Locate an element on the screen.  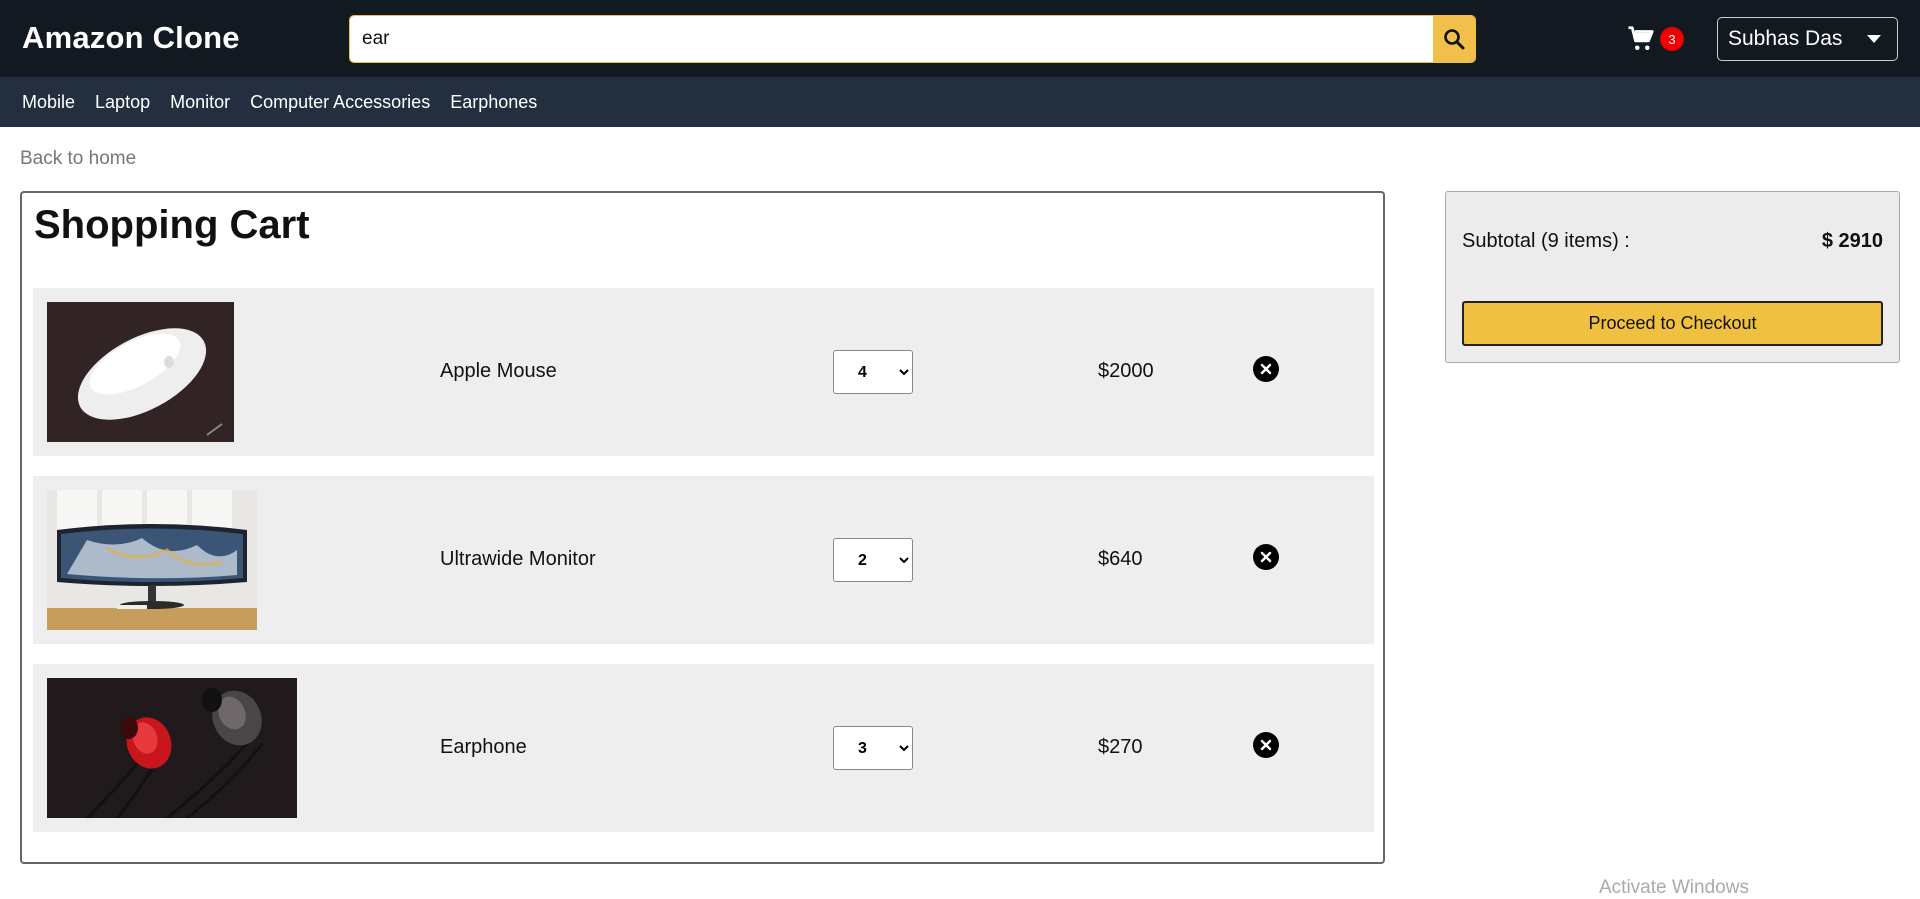
subtotal-label: Subtotal (9 items) : is located at coordinates (1546, 241).